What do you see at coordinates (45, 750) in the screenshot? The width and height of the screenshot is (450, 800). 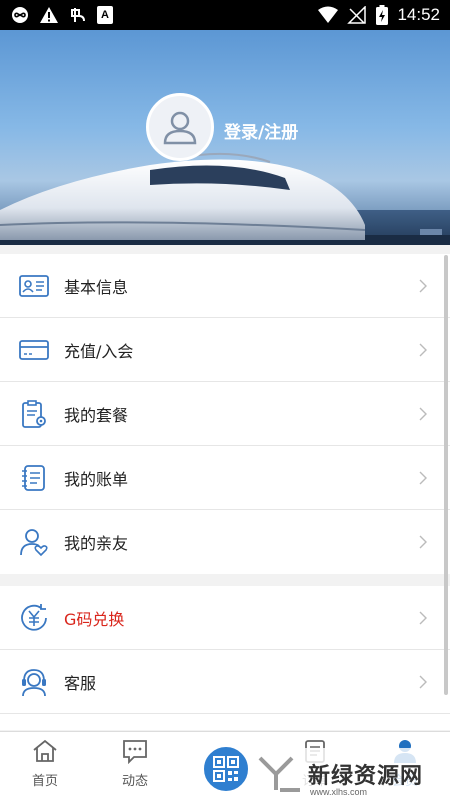 I see `home-icon` at bounding box center [45, 750].